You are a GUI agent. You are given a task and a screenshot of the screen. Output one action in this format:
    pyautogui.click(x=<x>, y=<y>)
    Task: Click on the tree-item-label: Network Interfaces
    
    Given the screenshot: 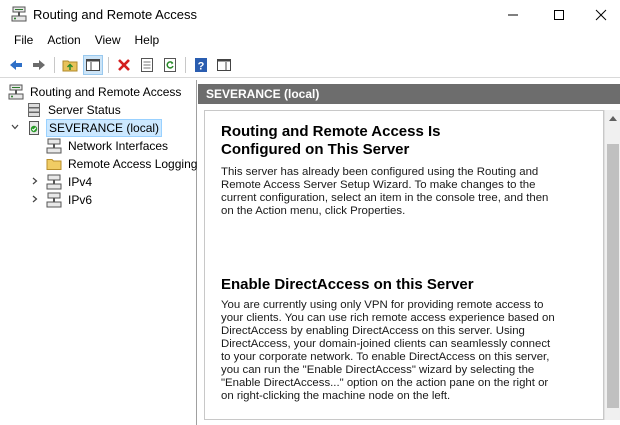 What is the action you would take?
    pyautogui.click(x=118, y=146)
    